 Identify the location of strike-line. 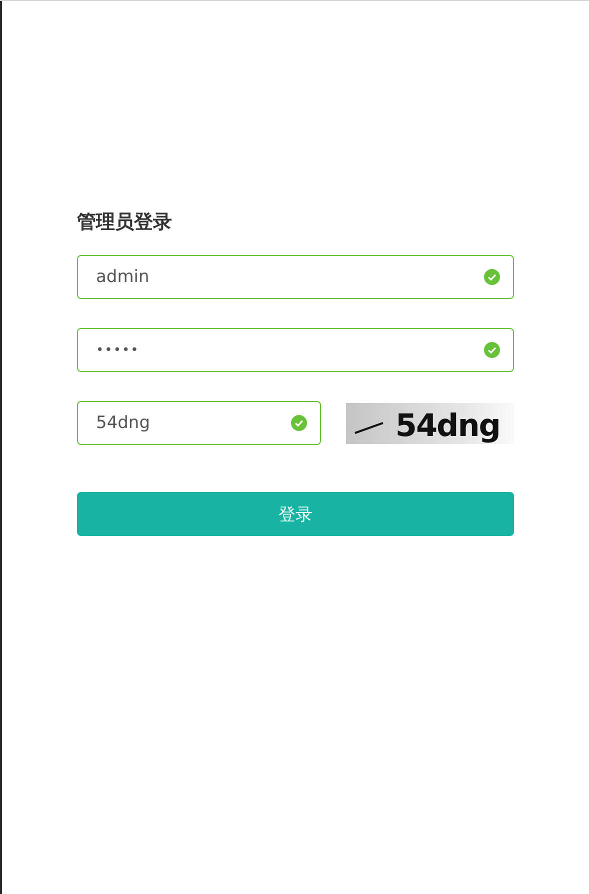
(369, 427).